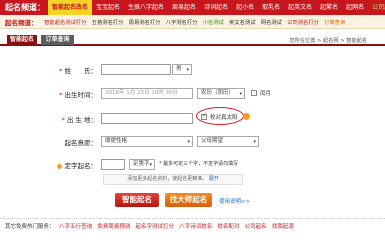 The width and height of the screenshot is (385, 240). I want to click on personality-select: 顺便性格 ▾, so click(147, 141).